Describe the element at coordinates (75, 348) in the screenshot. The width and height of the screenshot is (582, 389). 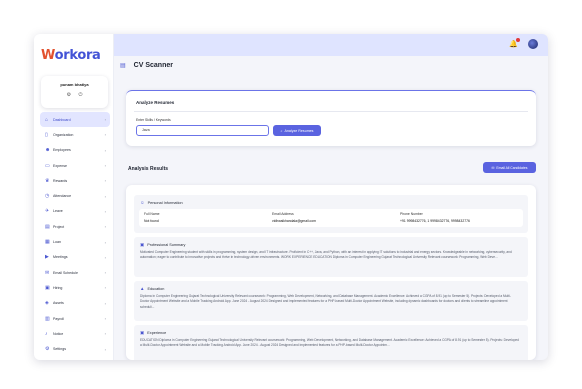
I see `sidebar-item-settings: ⚙ Settings ›` at that location.